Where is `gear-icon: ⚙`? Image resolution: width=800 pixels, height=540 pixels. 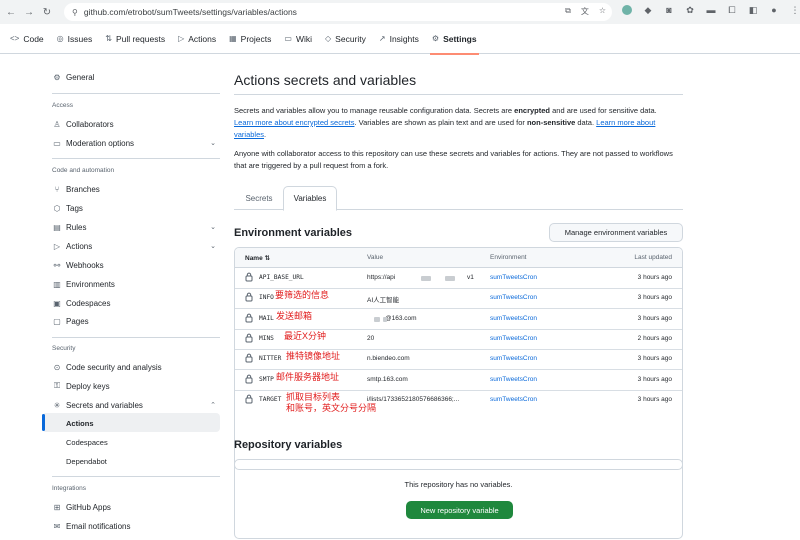 gear-icon: ⚙ is located at coordinates (57, 77).